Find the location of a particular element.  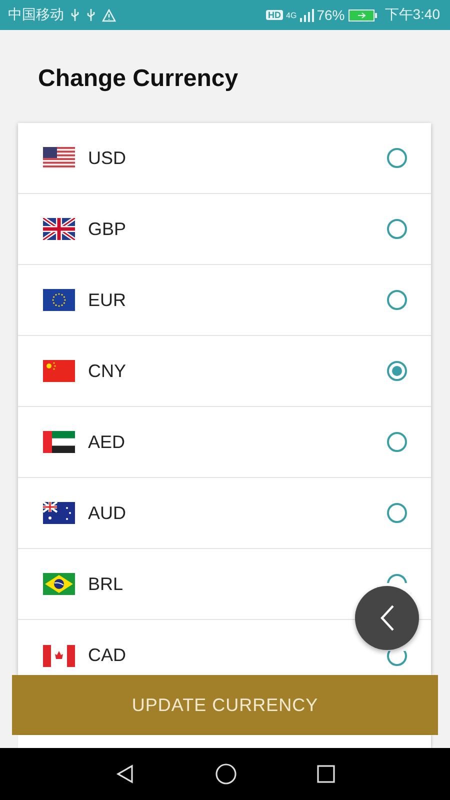

currency-row: EUR is located at coordinates (224, 300).